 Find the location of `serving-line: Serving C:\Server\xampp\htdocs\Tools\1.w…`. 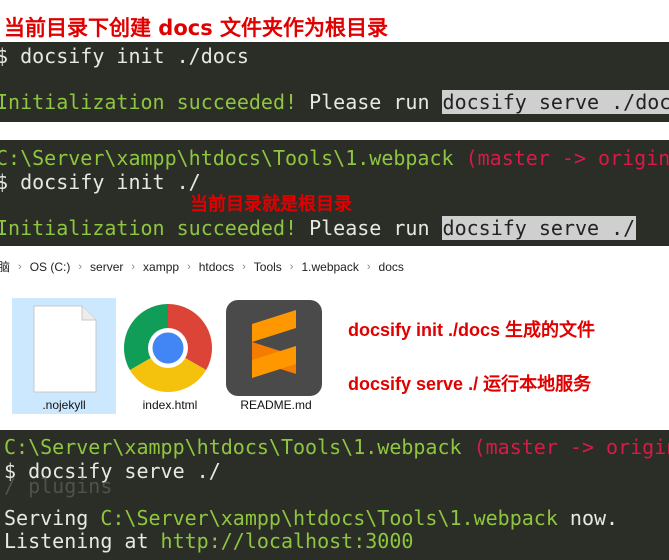

serving-line: Serving C:\Server\xampp\htdocs\Tools\1.w… is located at coordinates (311, 518).